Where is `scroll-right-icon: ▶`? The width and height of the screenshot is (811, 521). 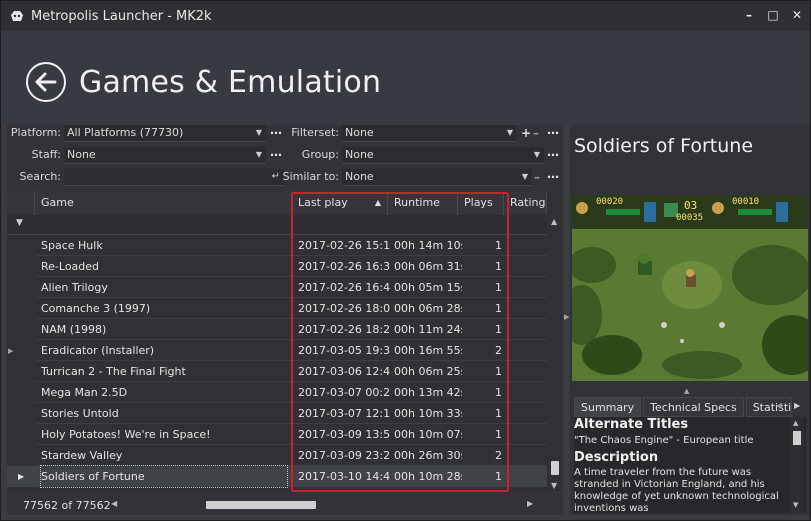 scroll-right-icon: ▶ is located at coordinates (530, 503).